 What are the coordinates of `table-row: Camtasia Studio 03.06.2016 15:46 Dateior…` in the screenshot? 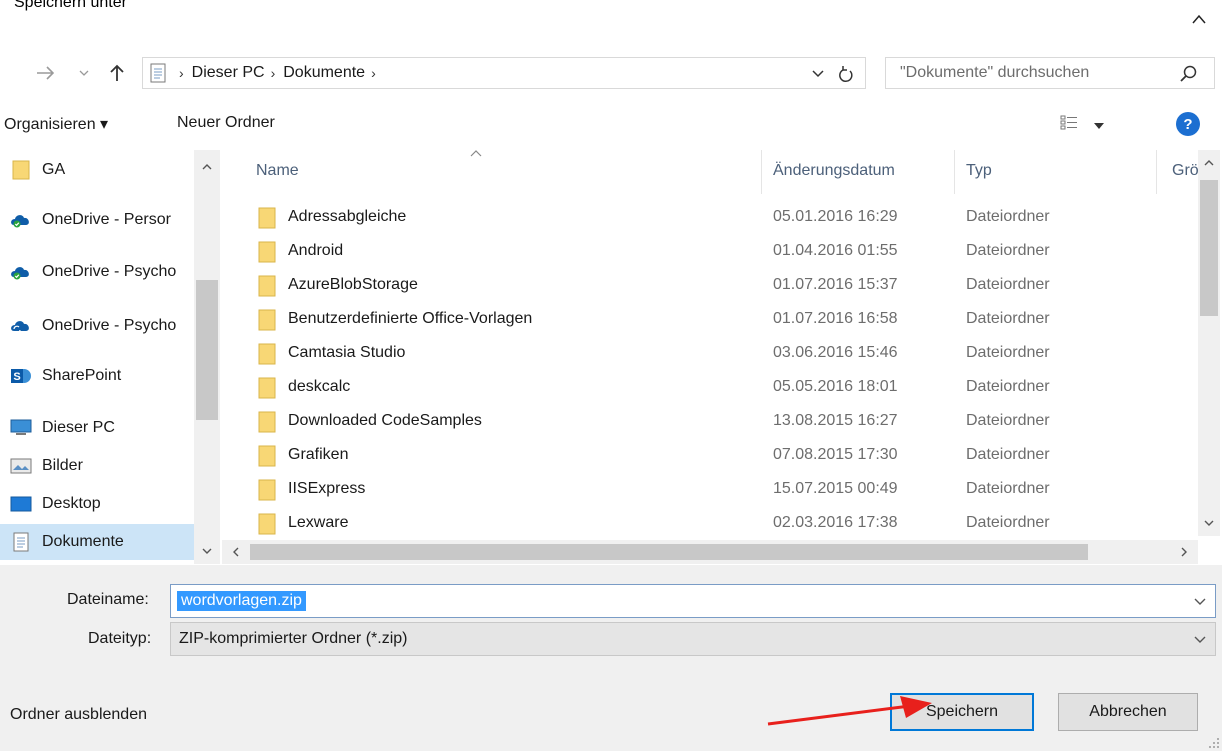 It's located at (697, 355).